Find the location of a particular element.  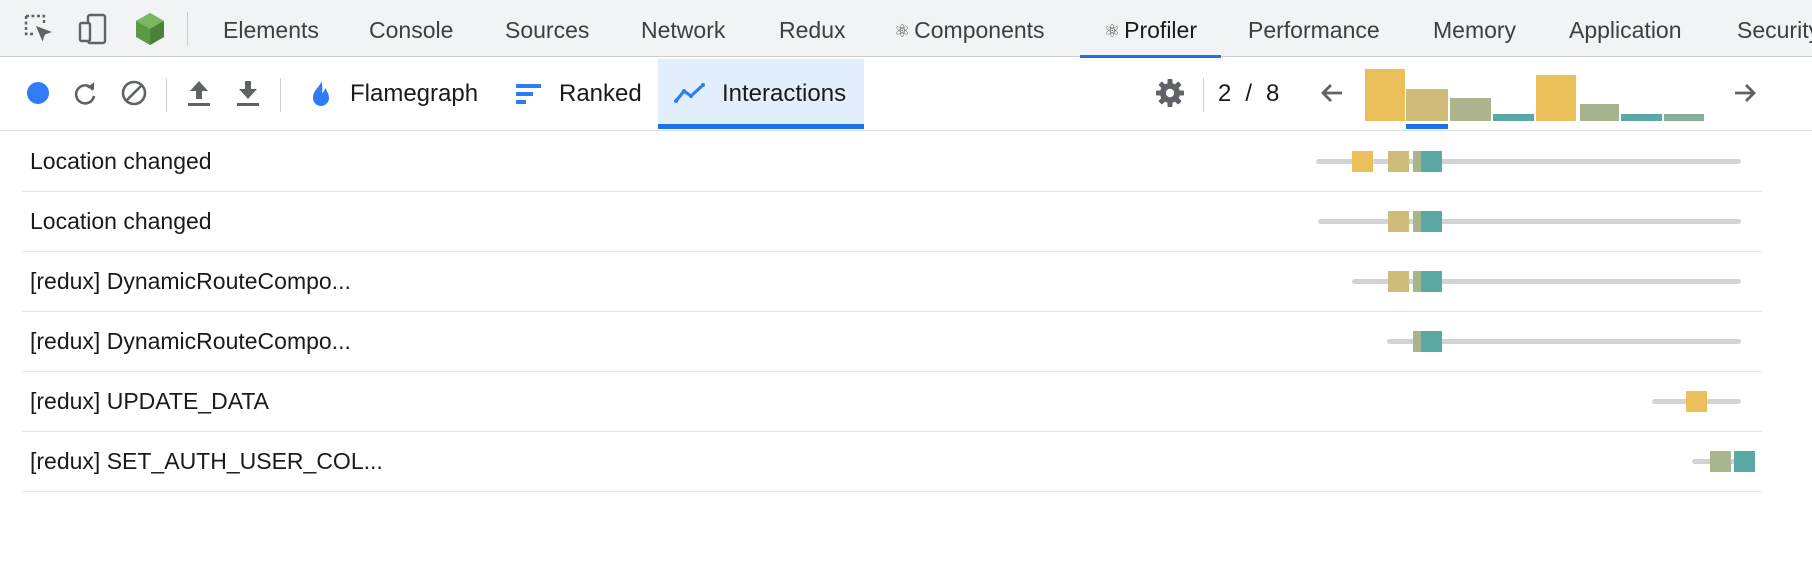

upload-icon is located at coordinates (199, 93).